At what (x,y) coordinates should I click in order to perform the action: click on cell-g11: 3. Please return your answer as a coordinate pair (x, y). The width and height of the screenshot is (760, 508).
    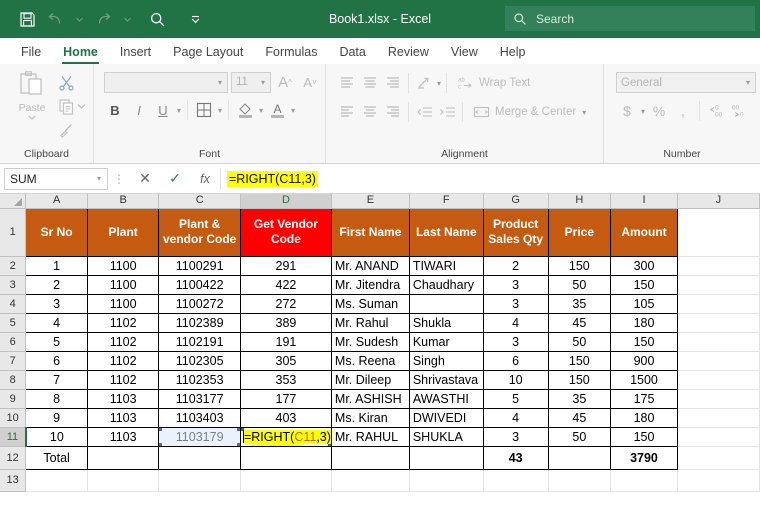
    Looking at the image, I should click on (515, 436).